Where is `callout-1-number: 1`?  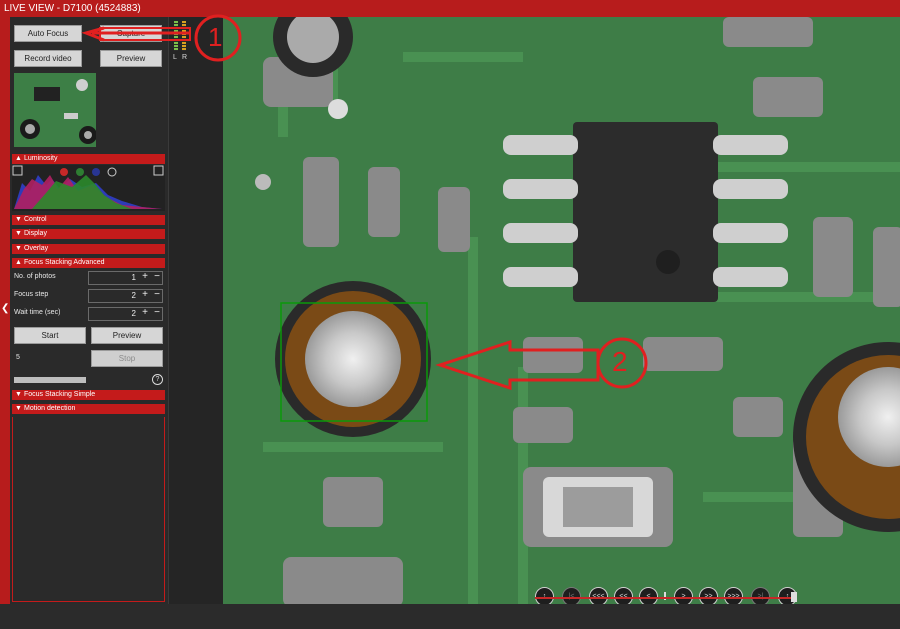
callout-1-number: 1 is located at coordinates (215, 37).